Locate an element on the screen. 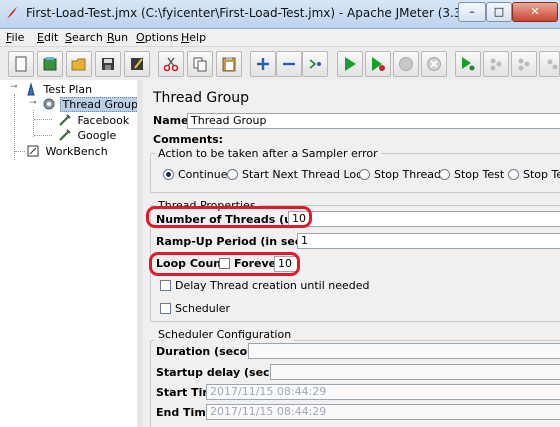 The height and width of the screenshot is (427, 560). tree-label-workbench: WorkBench is located at coordinates (76, 151).